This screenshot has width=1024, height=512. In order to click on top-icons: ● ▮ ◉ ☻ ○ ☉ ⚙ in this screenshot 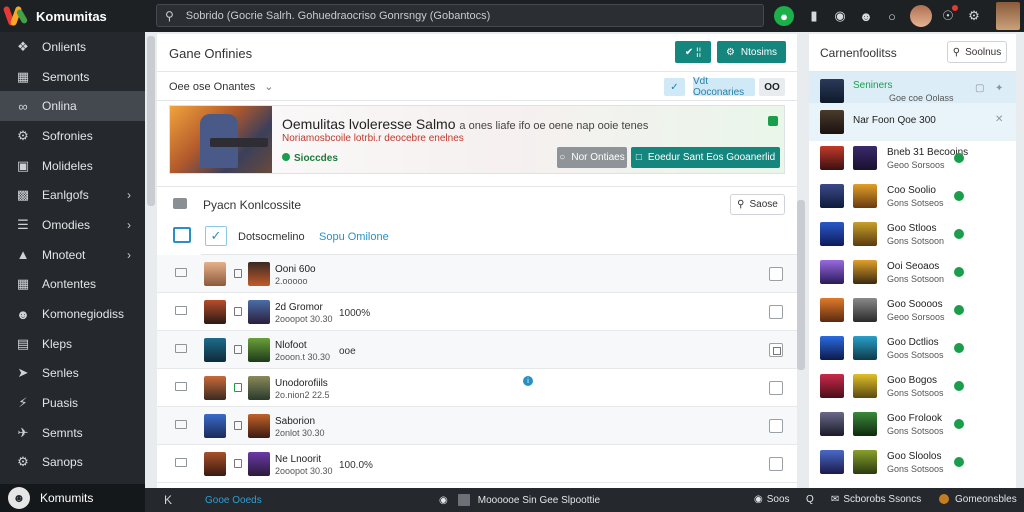, I will do `click(881, 16)`.